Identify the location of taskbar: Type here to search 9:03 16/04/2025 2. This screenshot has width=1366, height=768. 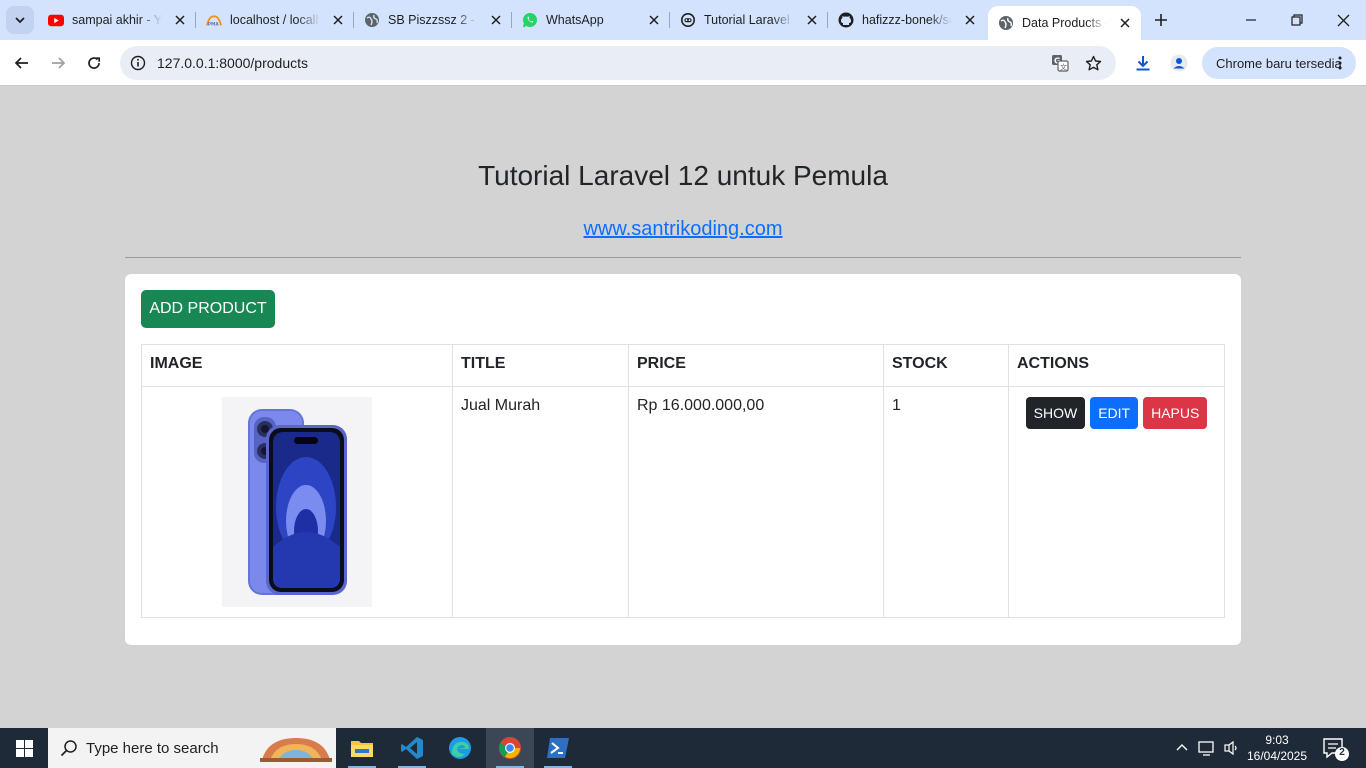
(683, 748).